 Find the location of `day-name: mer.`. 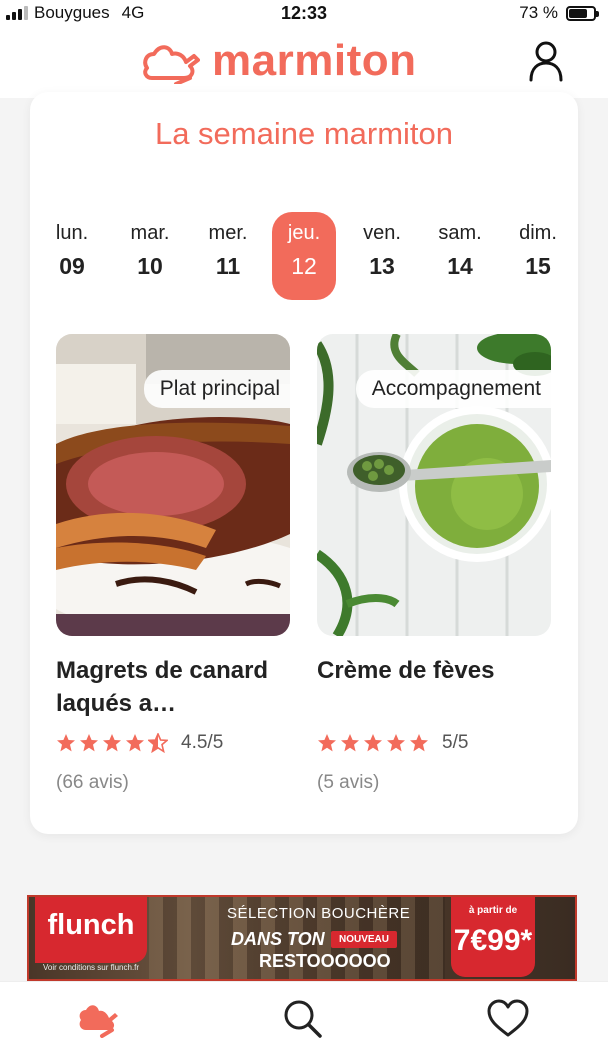

day-name: mer. is located at coordinates (228, 233).